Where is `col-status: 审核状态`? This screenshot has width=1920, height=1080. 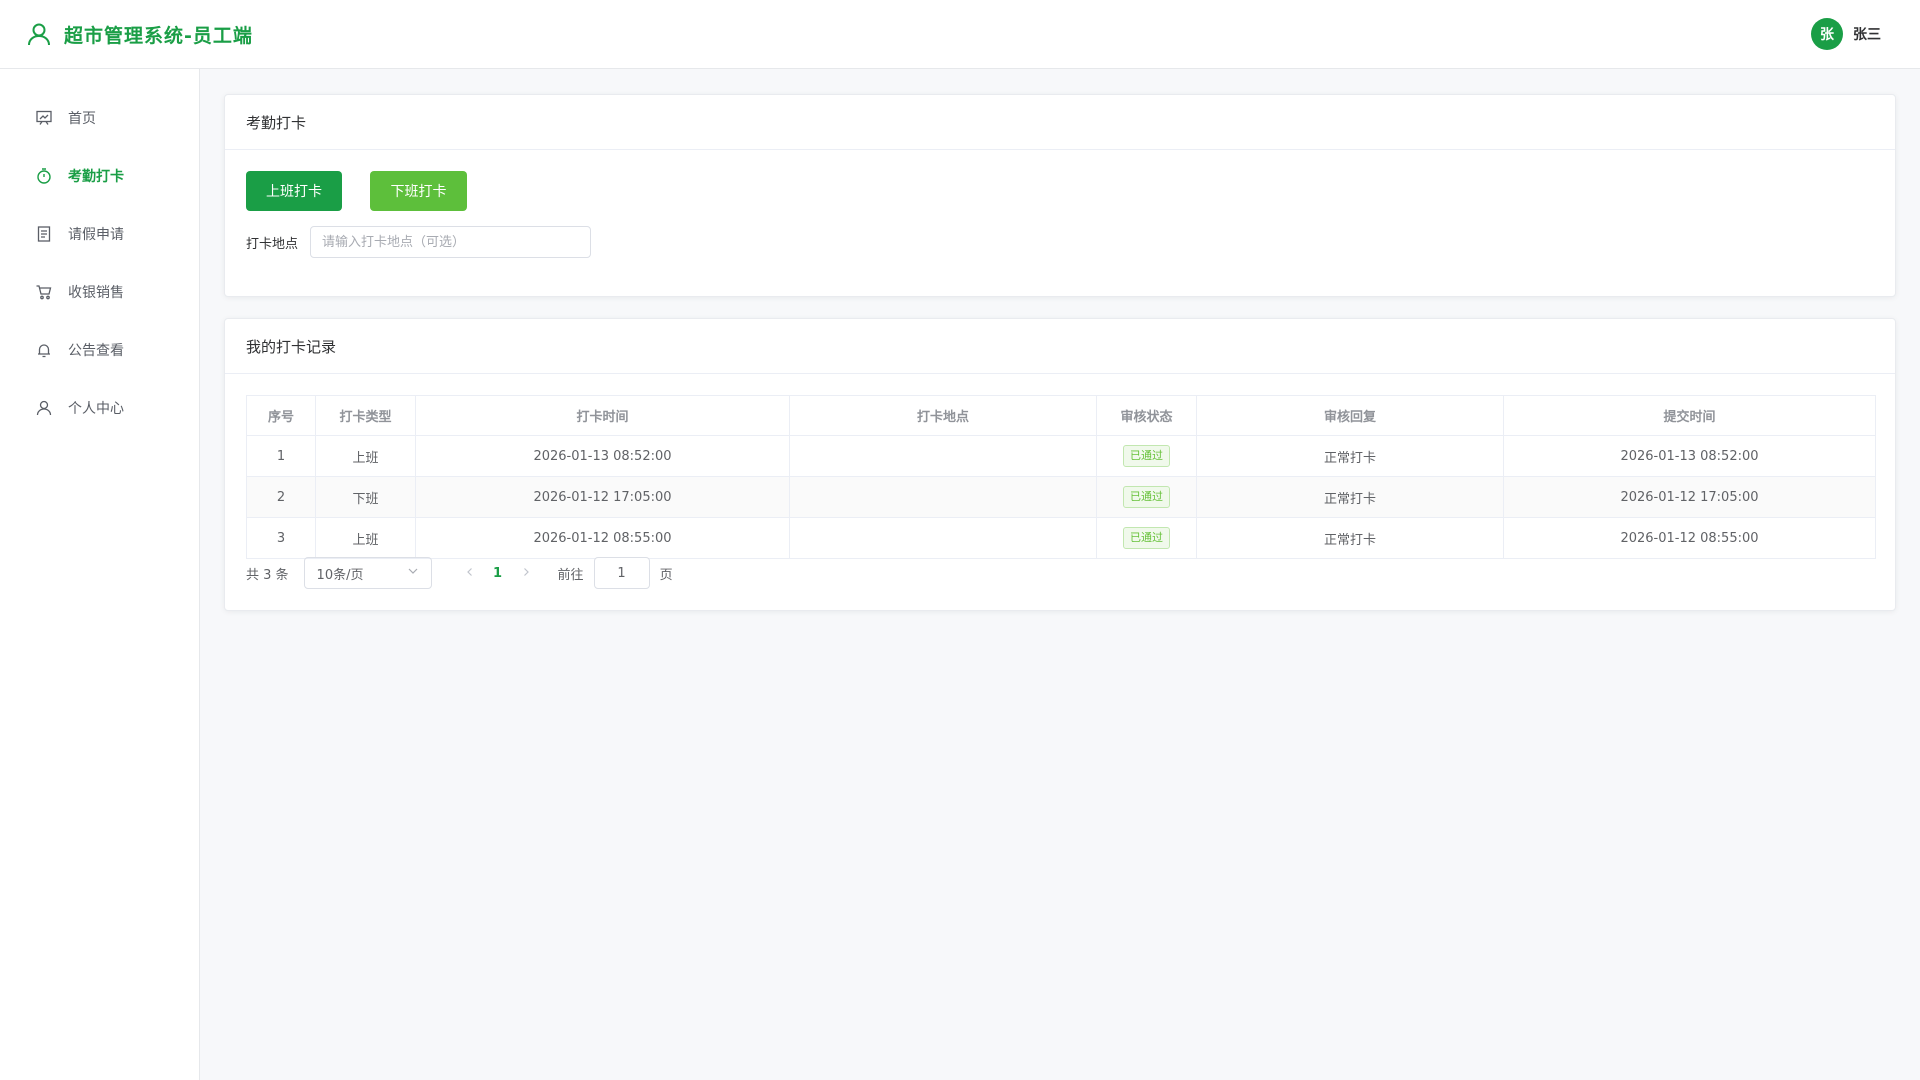 col-status: 审核状态 is located at coordinates (1146, 415).